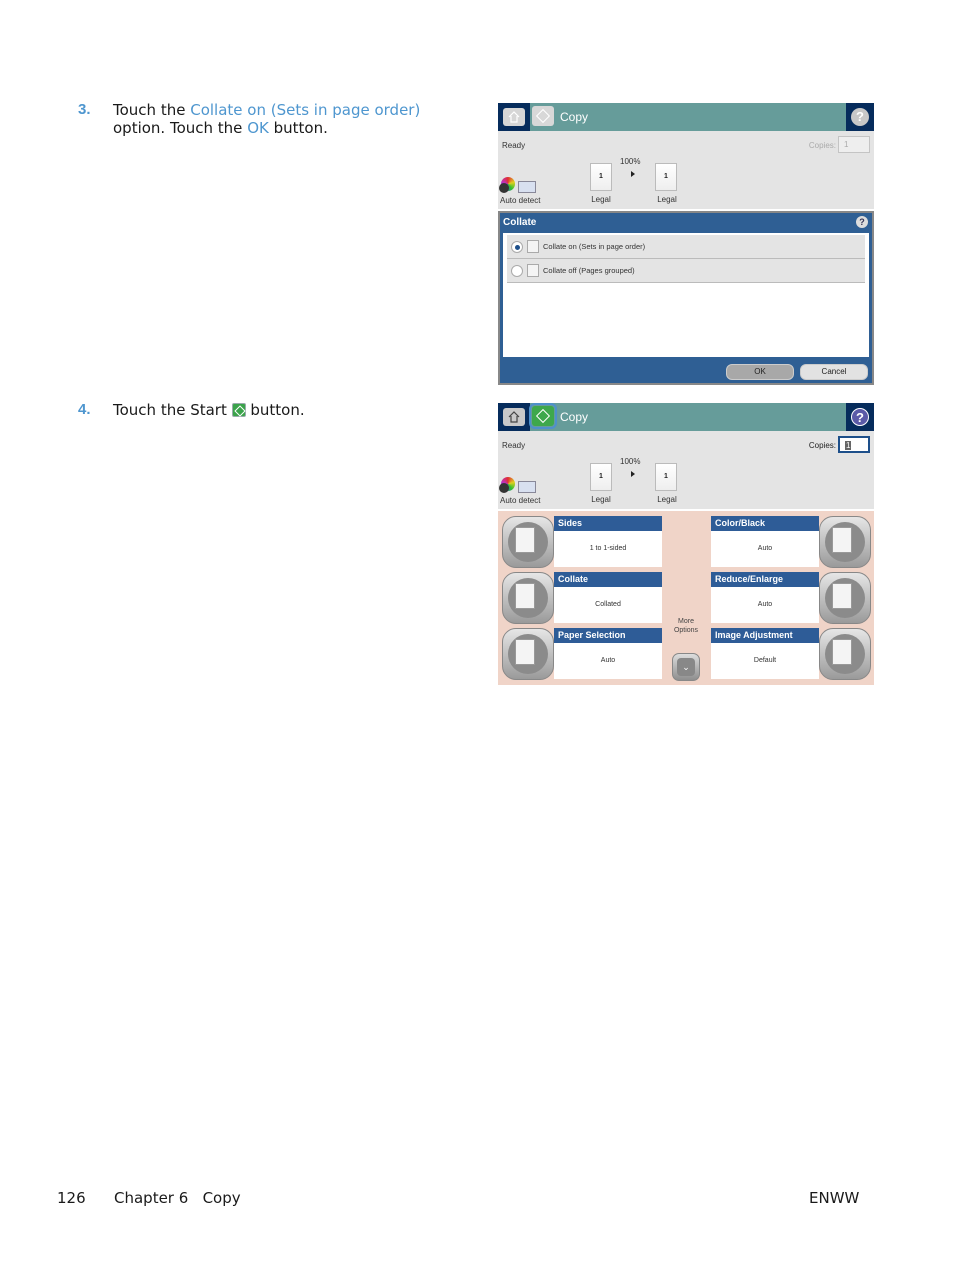 The image size is (954, 1270). What do you see at coordinates (84, 409) in the screenshot?
I see `step-number: 4.` at bounding box center [84, 409].